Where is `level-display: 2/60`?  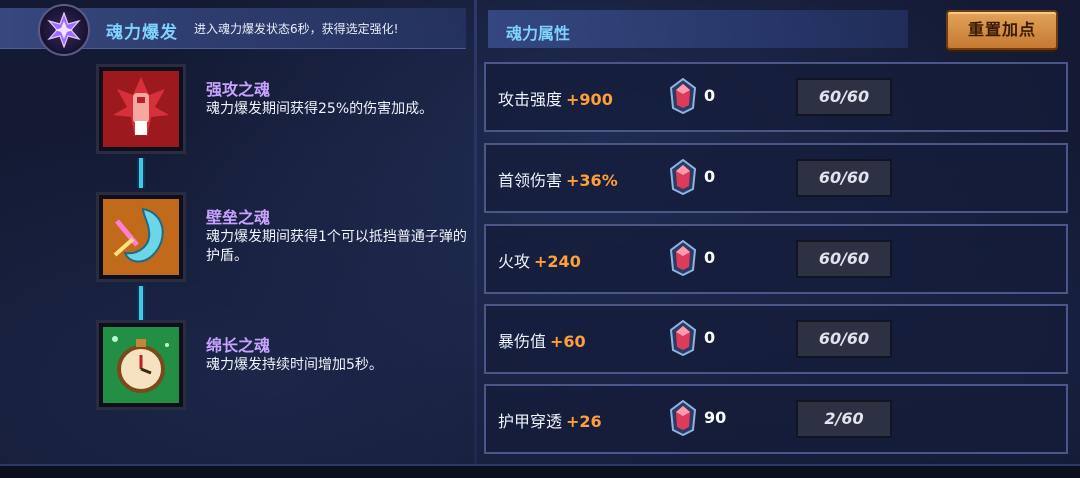
level-display: 2/60 is located at coordinates (844, 419).